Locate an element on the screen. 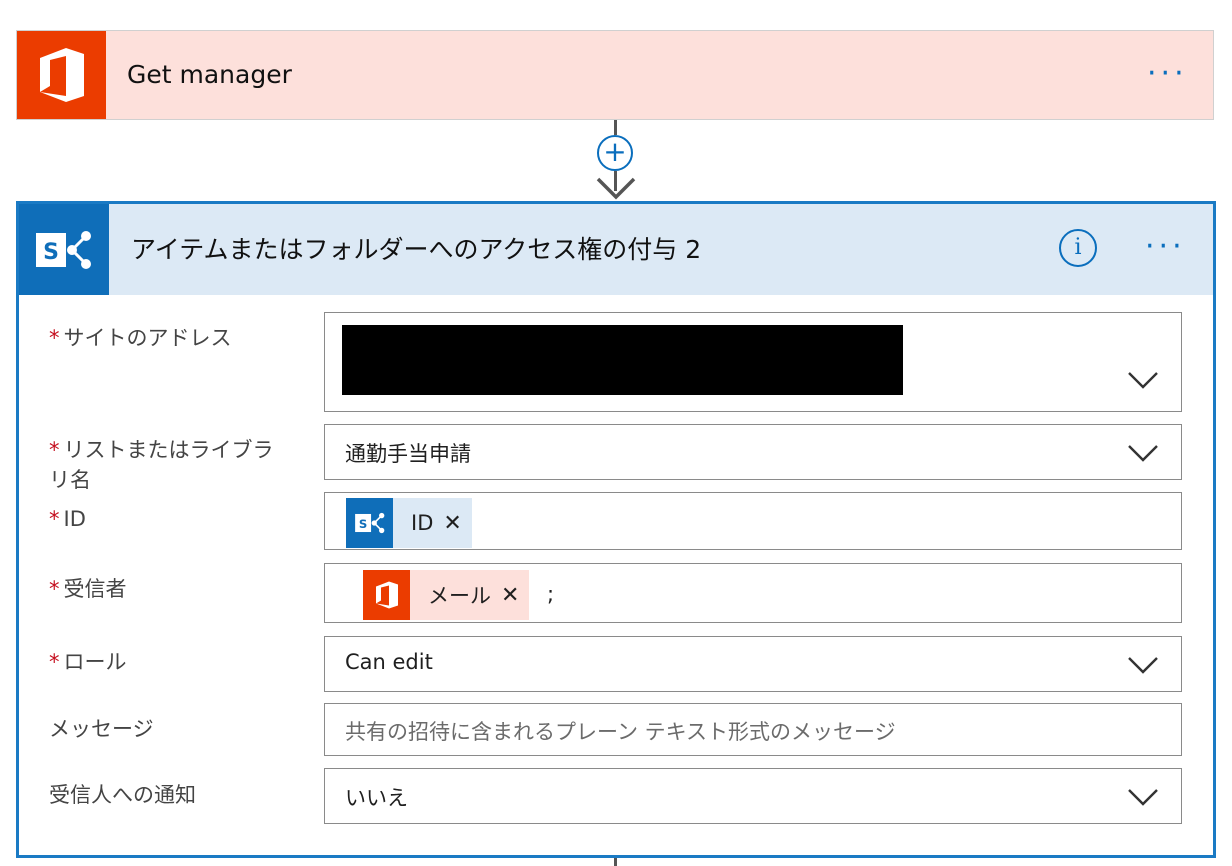  id-field: S ID ✕ is located at coordinates (753, 521).